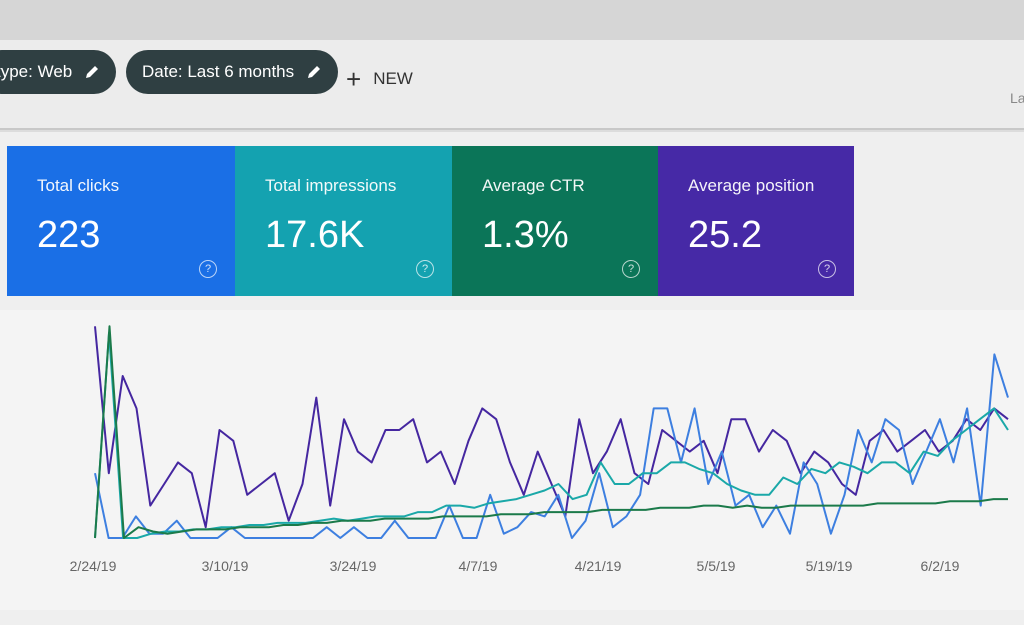 This screenshot has height=625, width=1024. I want to click on x-tick-label: 5/5/19, so click(716, 566).